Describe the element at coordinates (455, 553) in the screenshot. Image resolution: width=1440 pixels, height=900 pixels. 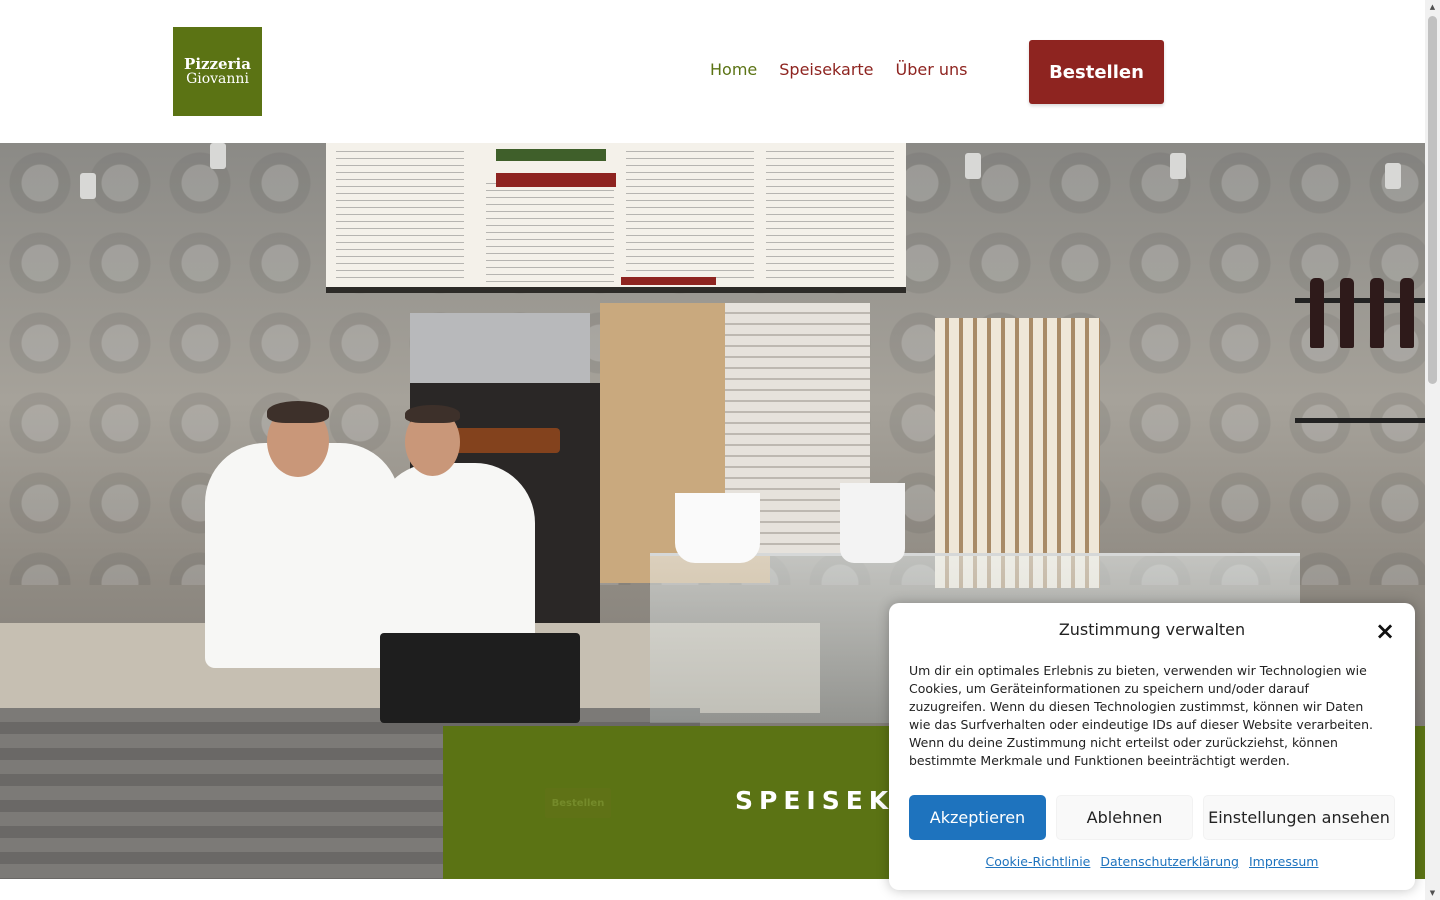
I see `chef-right` at that location.